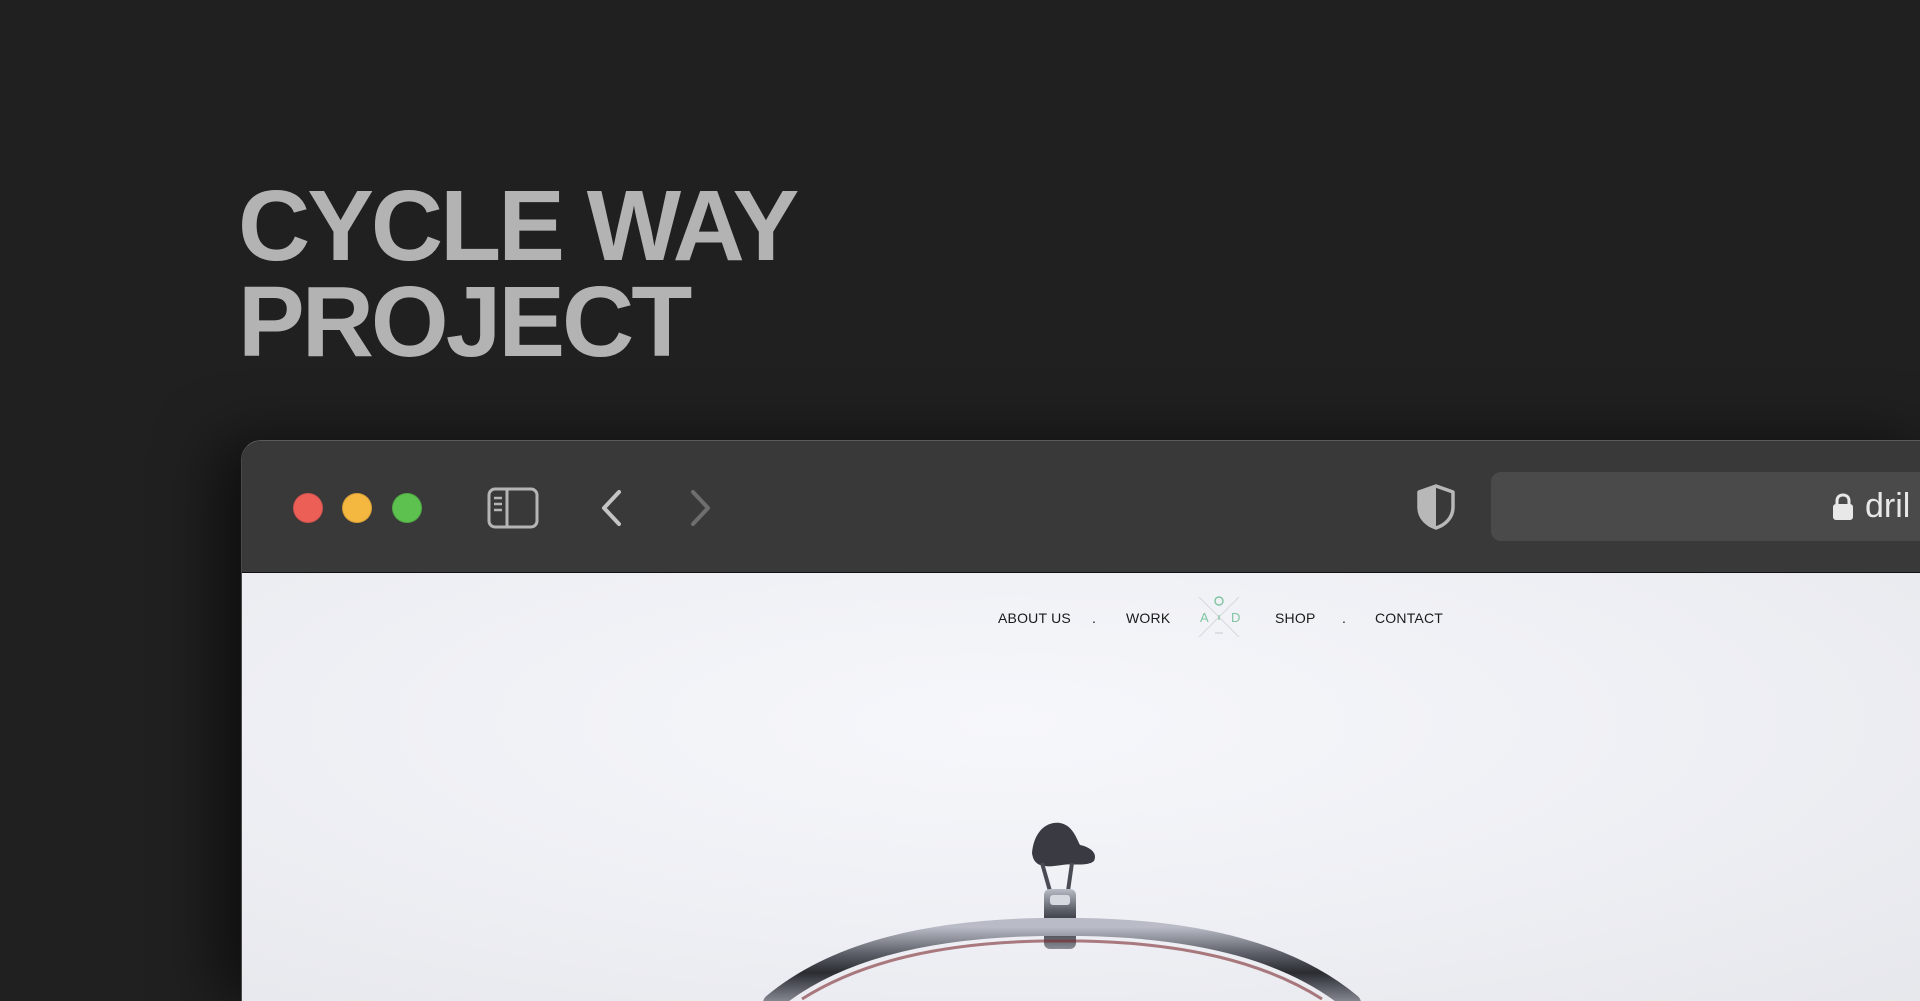 This screenshot has height=1001, width=1920. I want to click on forward-arrow-icon, so click(700, 508).